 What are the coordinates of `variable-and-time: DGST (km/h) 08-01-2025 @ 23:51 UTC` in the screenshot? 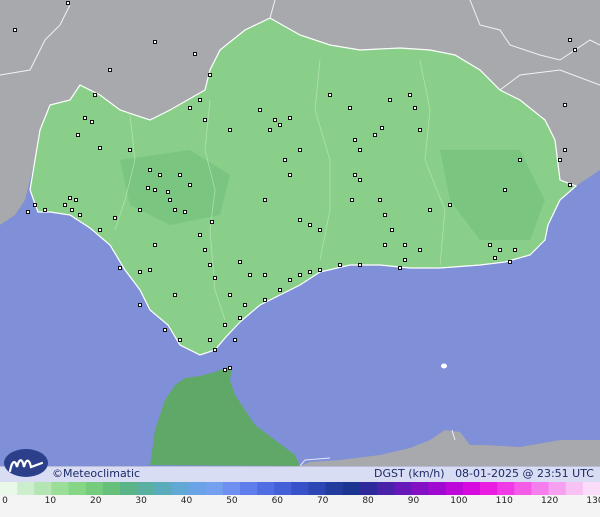 It's located at (484, 473).